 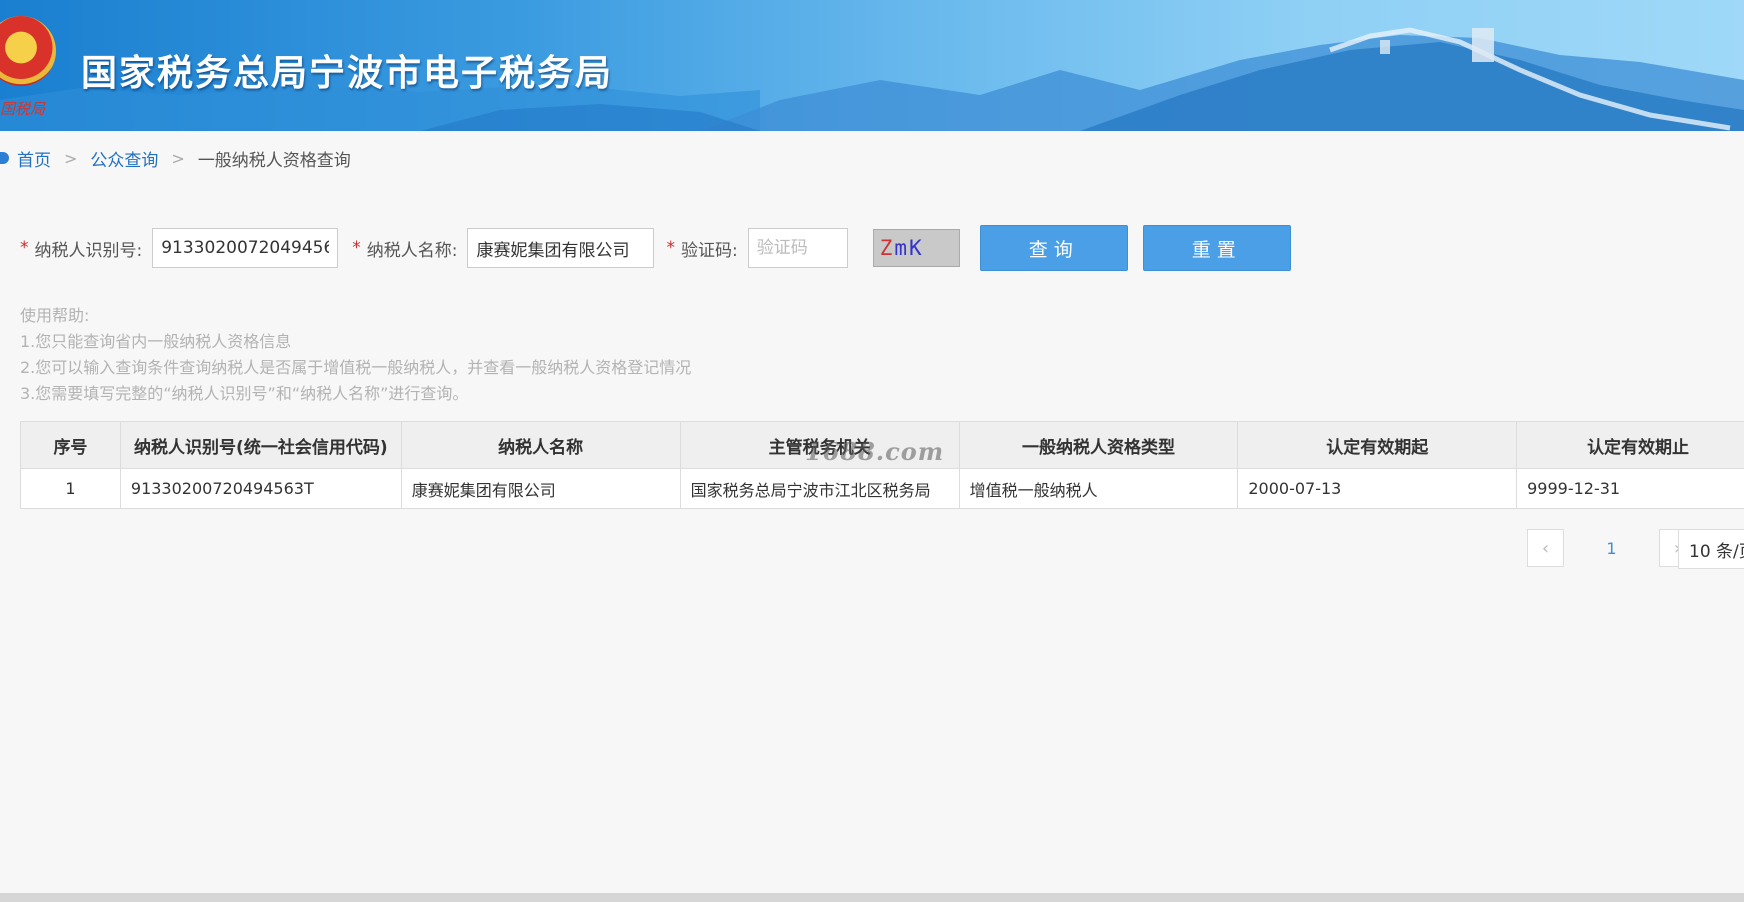 I want to click on table-cell: 2000-07-13, so click(x=1377, y=488).